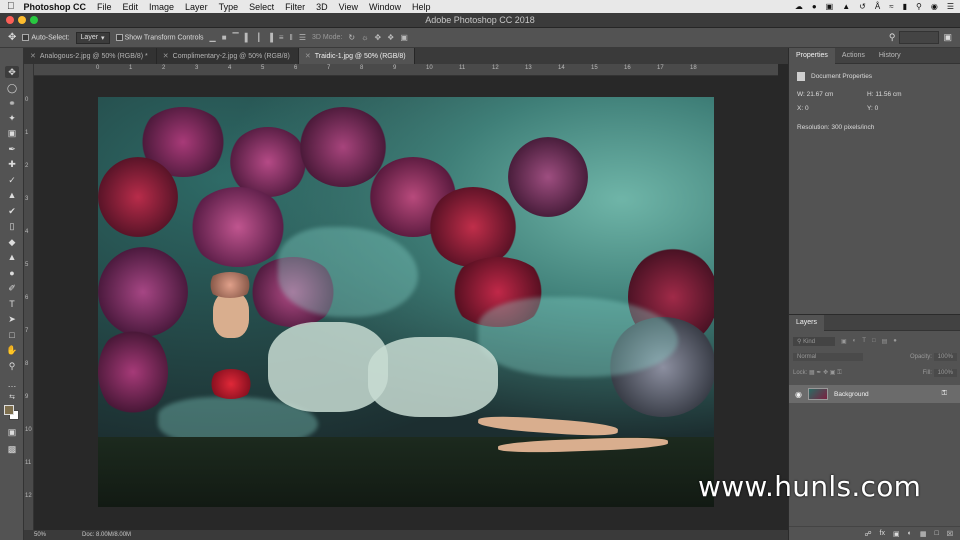  What do you see at coordinates (833, 373) in the screenshot?
I see `lock-artboard-icon: ▣` at bounding box center [833, 373].